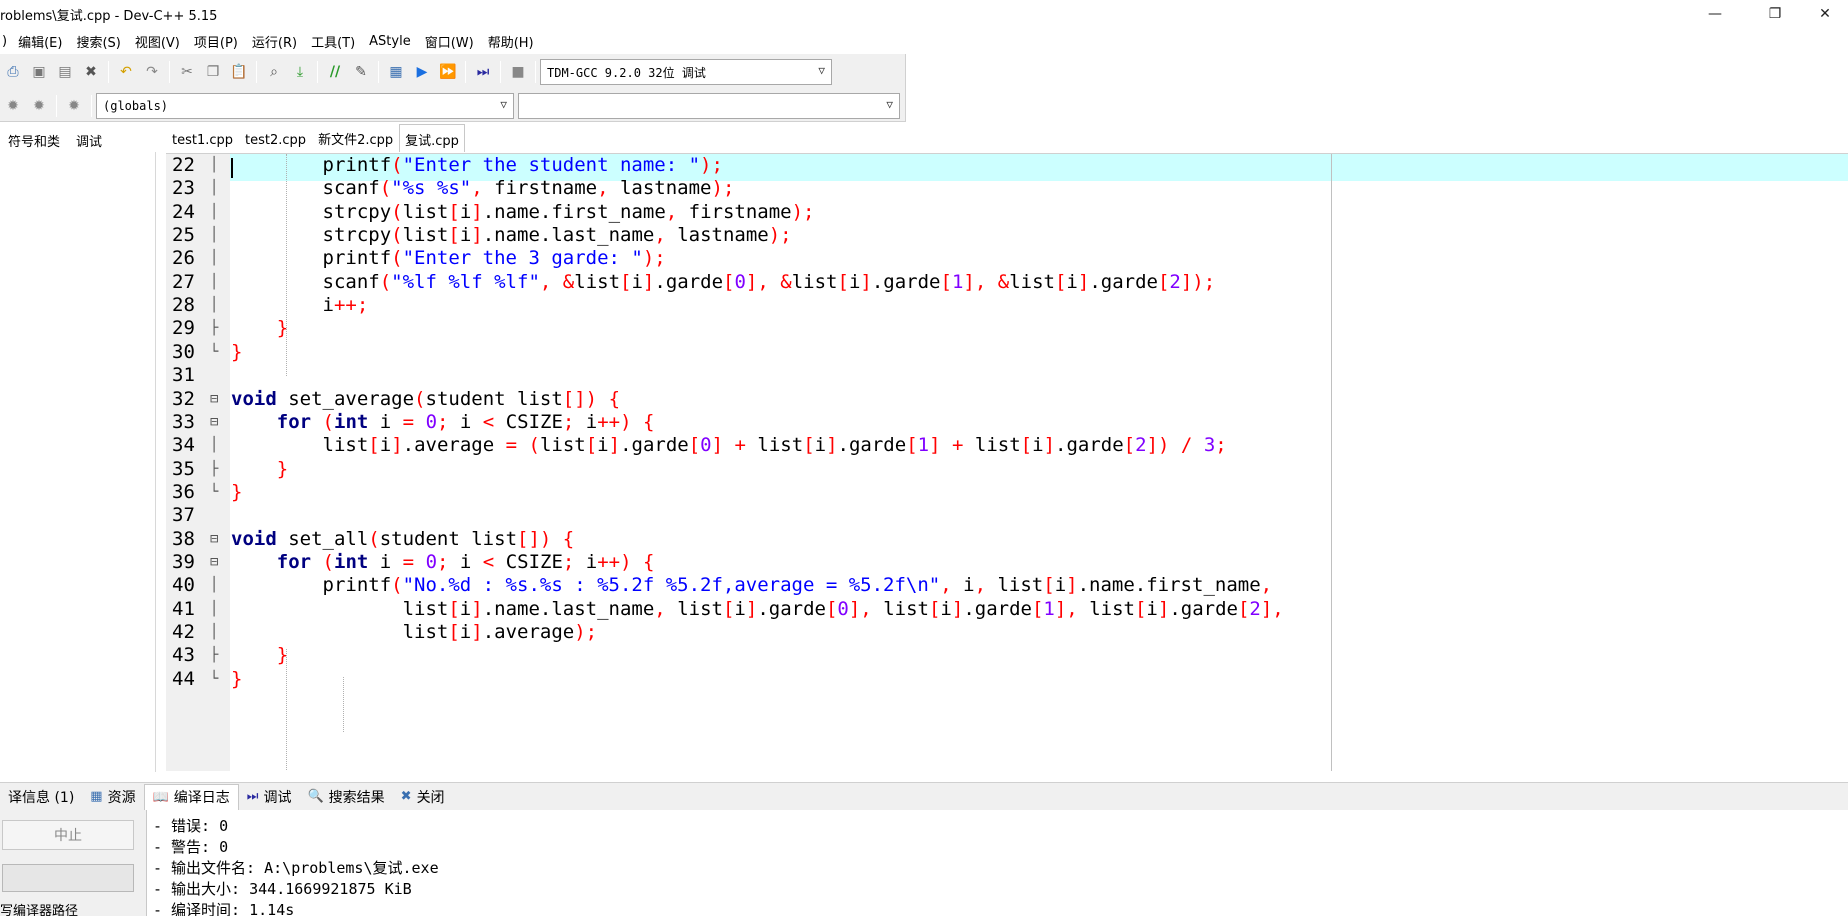 The height and width of the screenshot is (916, 1848). I want to click on restore-icon: ❐, so click(1775, 14).